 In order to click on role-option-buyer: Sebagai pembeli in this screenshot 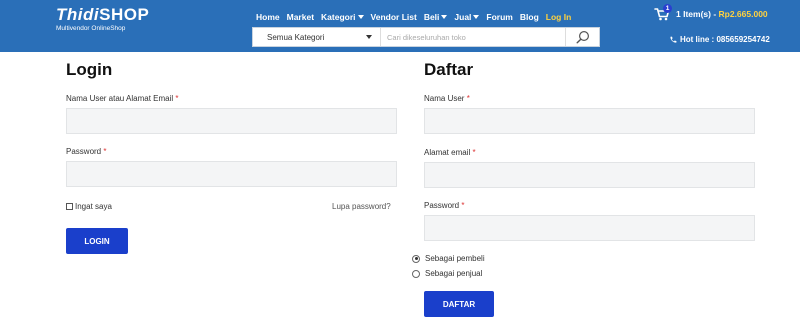, I will do `click(448, 258)`.